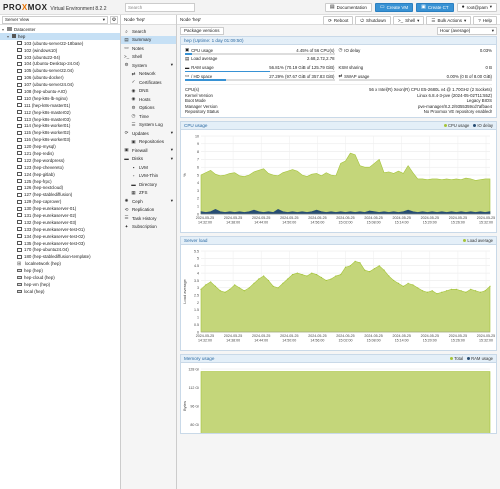  I want to click on menu-item-lvm: ▪ LVM, so click(148, 167).